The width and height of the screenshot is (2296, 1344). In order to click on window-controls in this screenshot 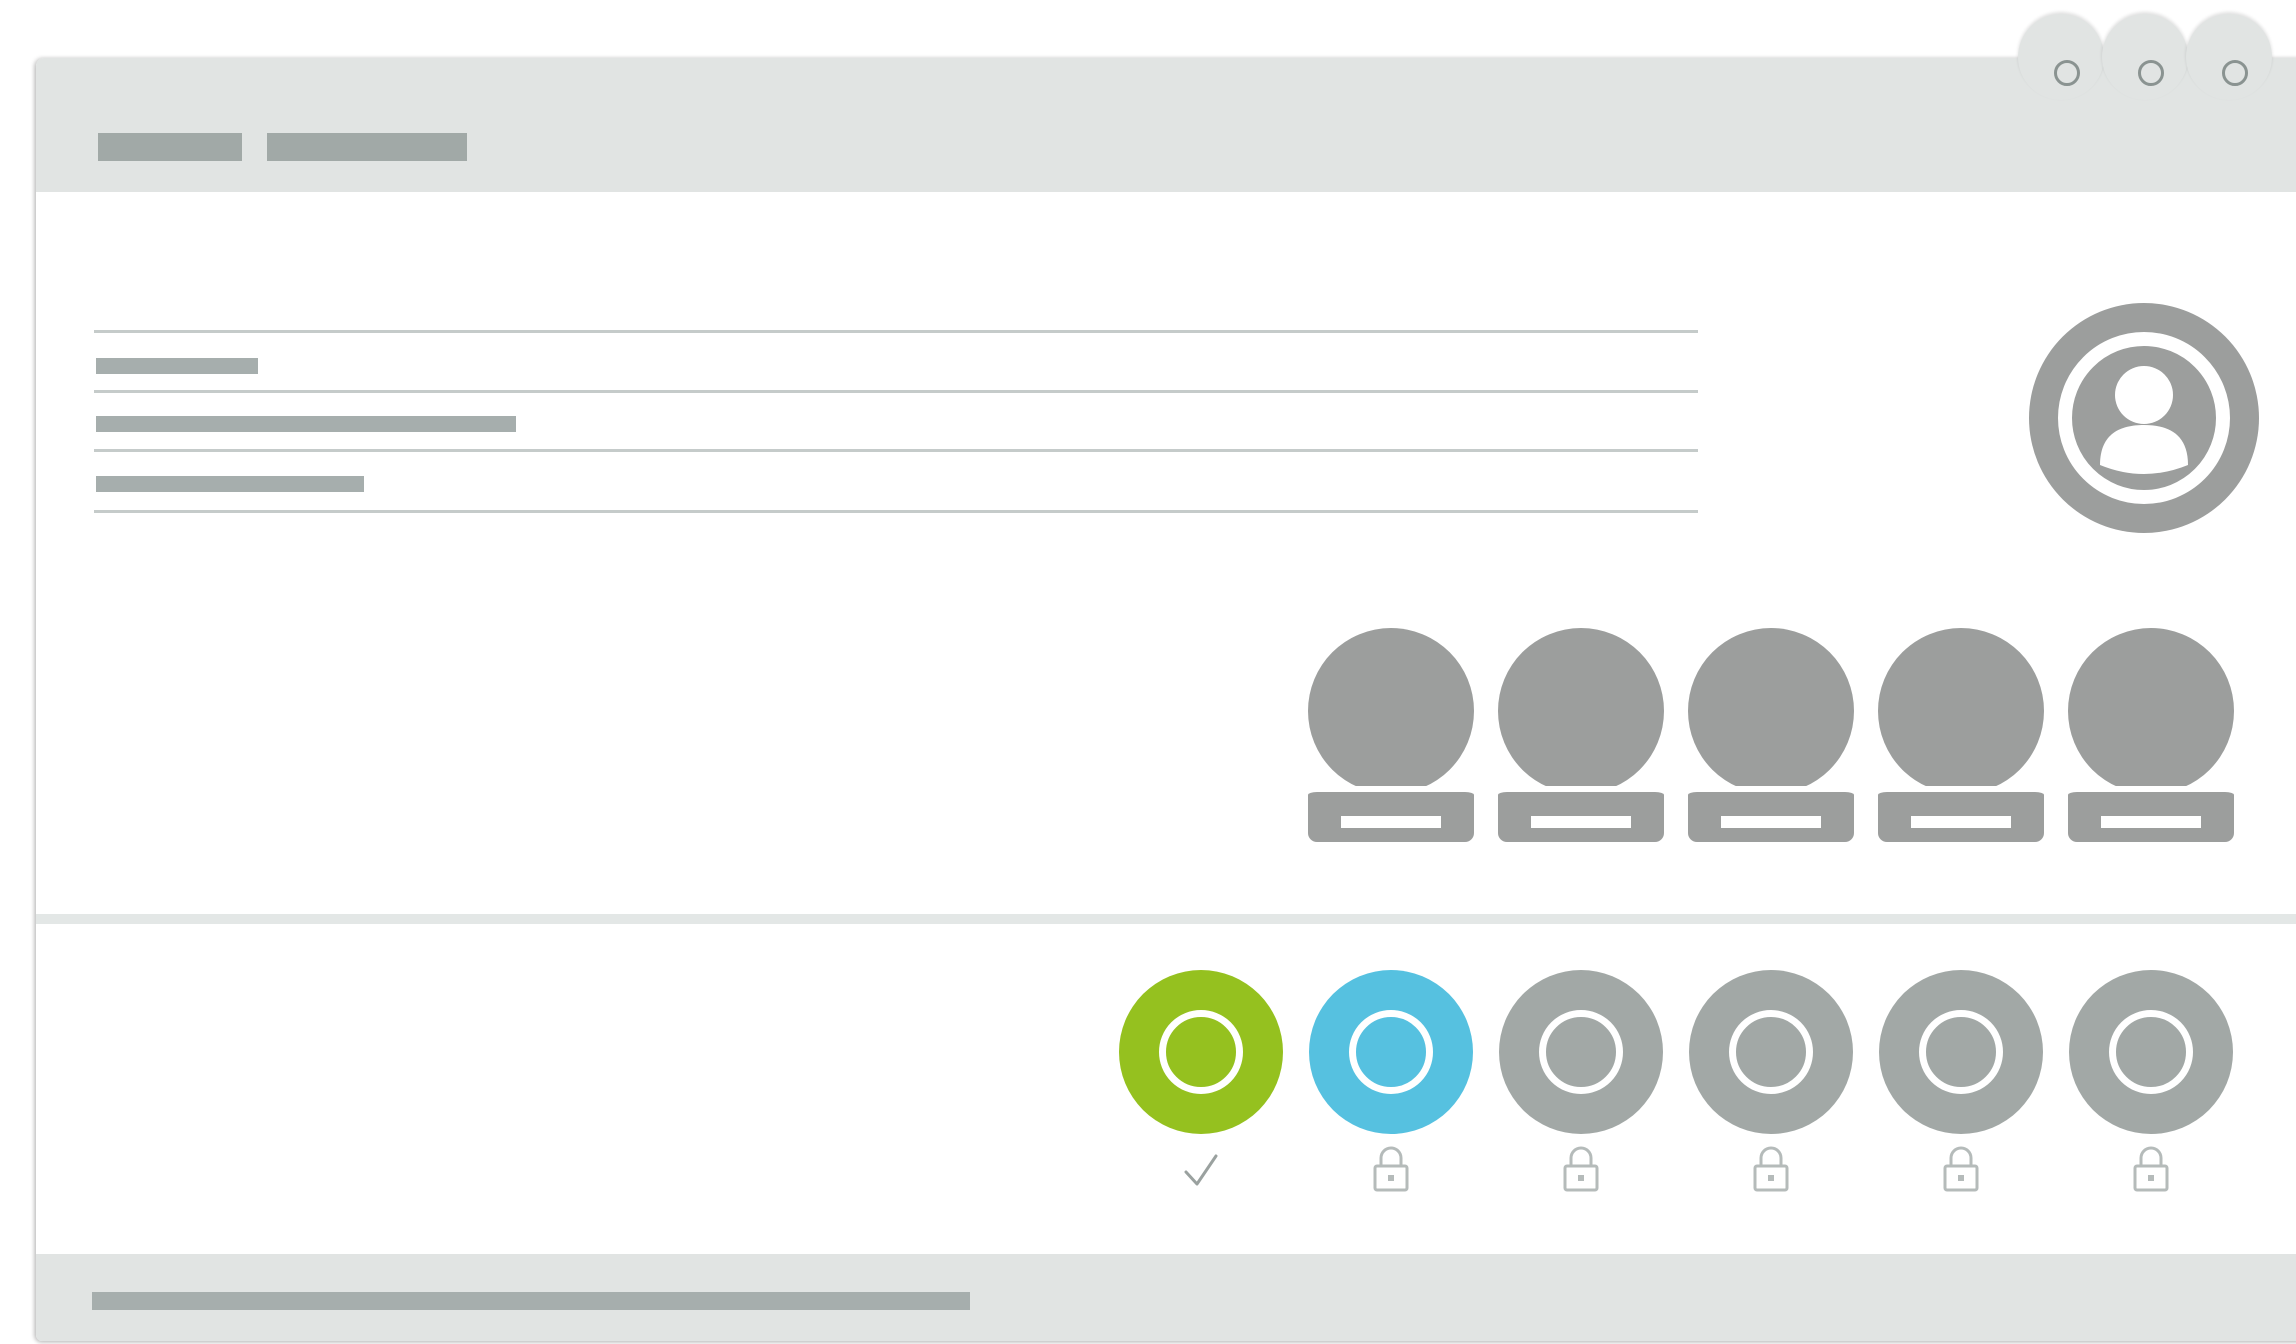, I will do `click(2157, 59)`.